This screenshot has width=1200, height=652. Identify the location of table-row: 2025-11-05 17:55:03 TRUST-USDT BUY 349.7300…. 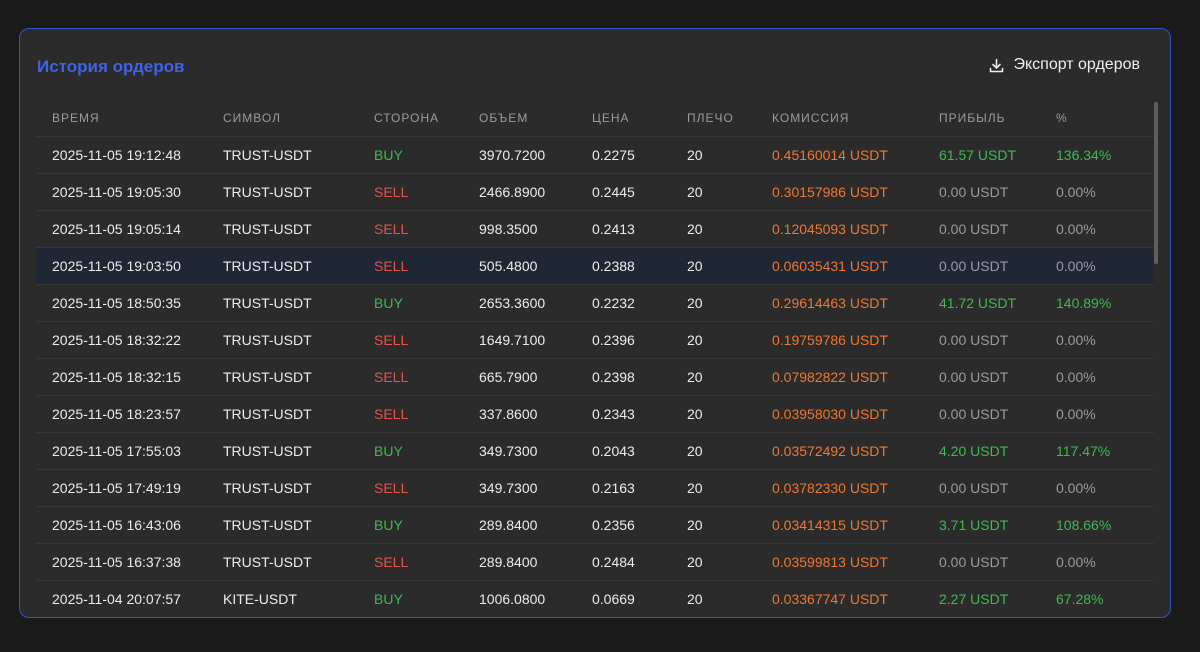
(595, 451).